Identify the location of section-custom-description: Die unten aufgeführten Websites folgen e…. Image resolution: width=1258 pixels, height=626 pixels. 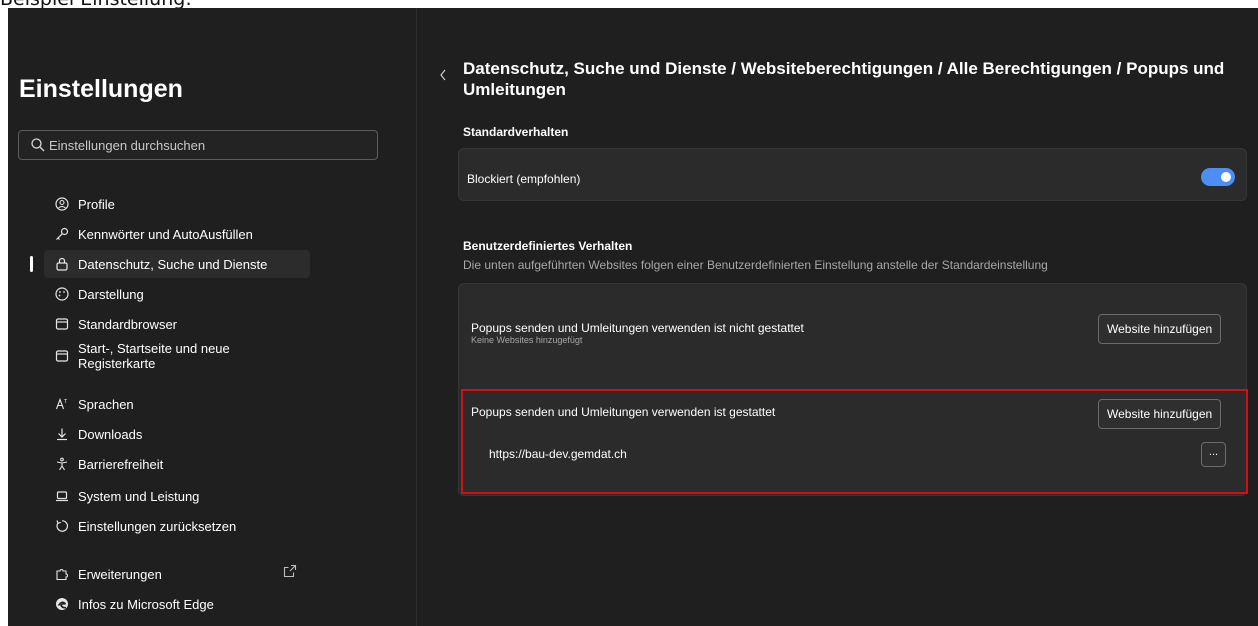
(755, 265).